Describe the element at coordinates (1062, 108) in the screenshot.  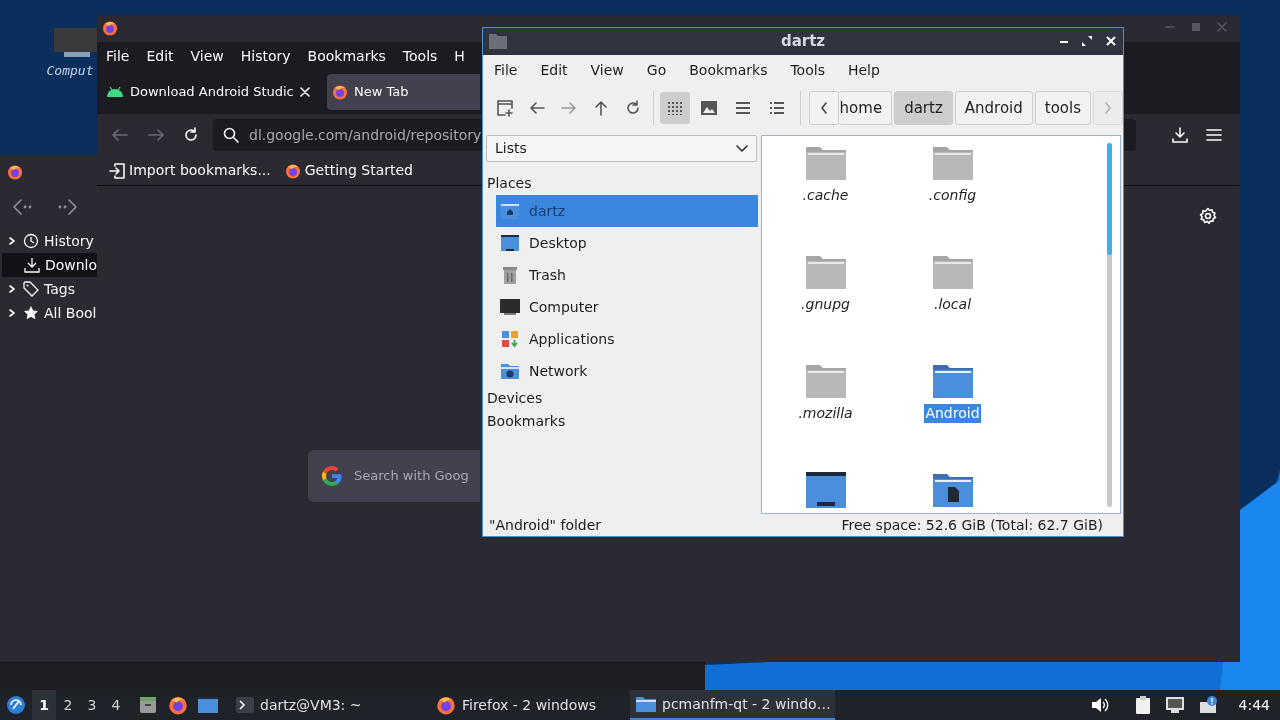
I see `breadcrumb-button: tools` at that location.